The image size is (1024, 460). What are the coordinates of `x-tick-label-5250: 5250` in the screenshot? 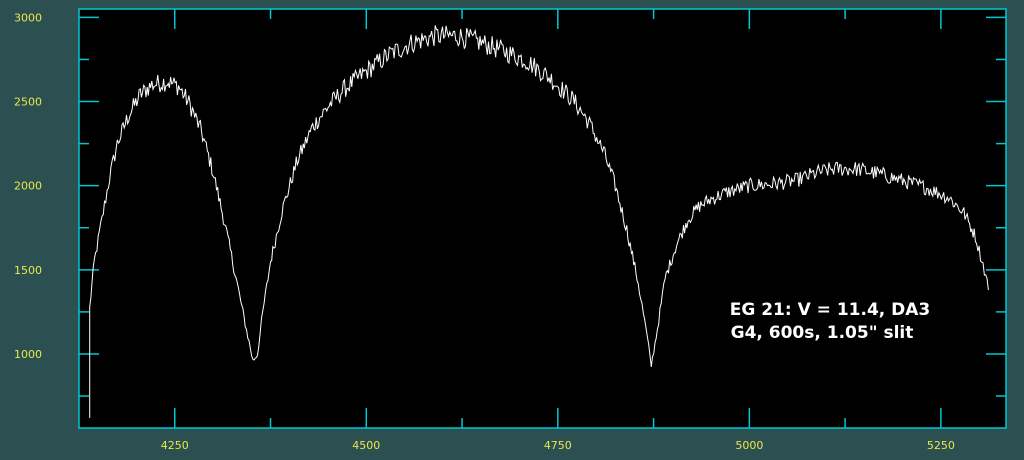 It's located at (941, 445).